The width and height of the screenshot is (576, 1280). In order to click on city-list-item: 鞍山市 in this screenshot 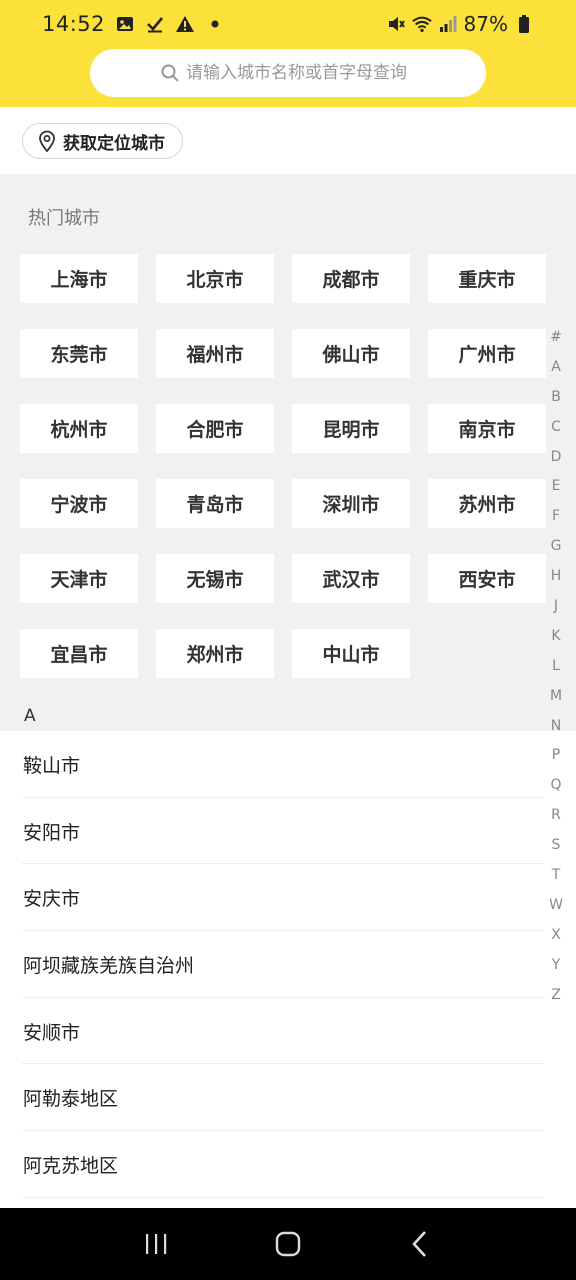, I will do `click(288, 764)`.